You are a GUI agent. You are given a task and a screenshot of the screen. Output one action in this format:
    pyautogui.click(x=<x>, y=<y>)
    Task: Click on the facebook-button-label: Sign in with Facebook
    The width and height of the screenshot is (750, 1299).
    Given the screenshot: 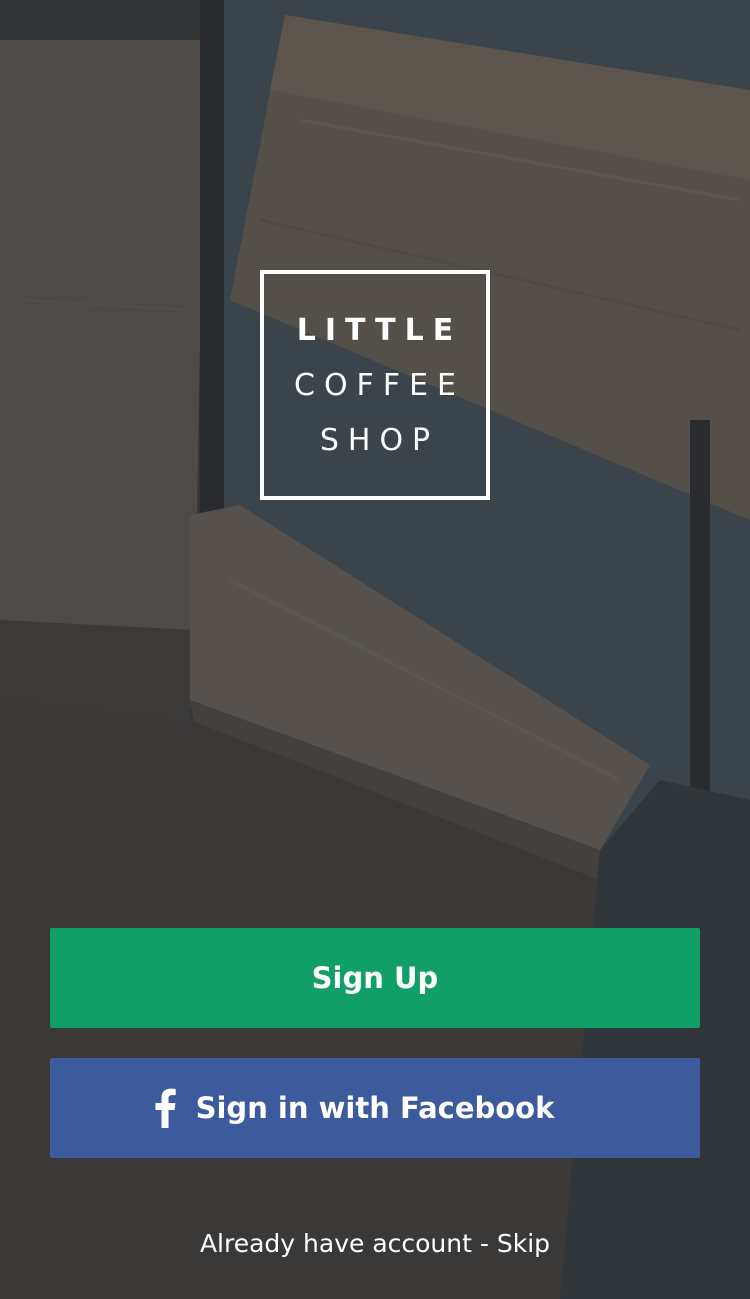 What is the action you would take?
    pyautogui.click(x=375, y=1108)
    